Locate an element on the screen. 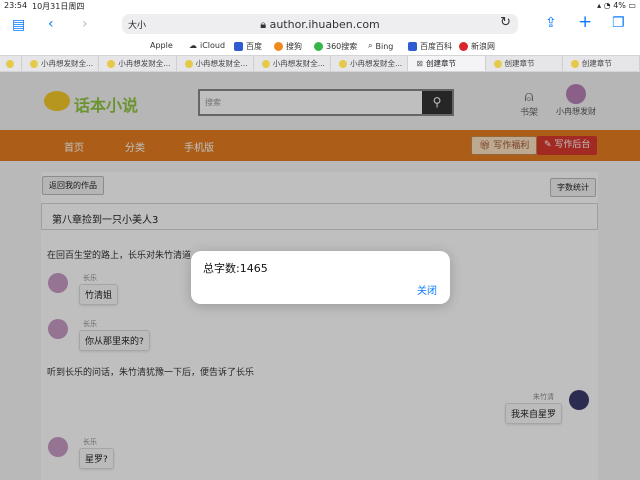  status-bar: 23:54 10月31日周四 ▴ ◔ 4% ▭ is located at coordinates (320, 6).